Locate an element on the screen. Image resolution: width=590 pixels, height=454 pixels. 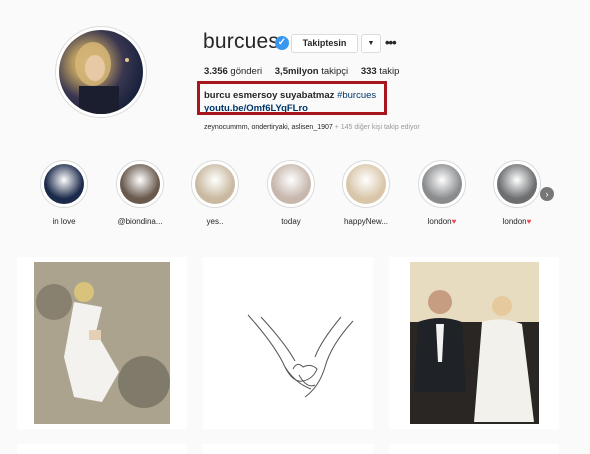
story-highlight-label: in love is located at coordinates (64, 221).